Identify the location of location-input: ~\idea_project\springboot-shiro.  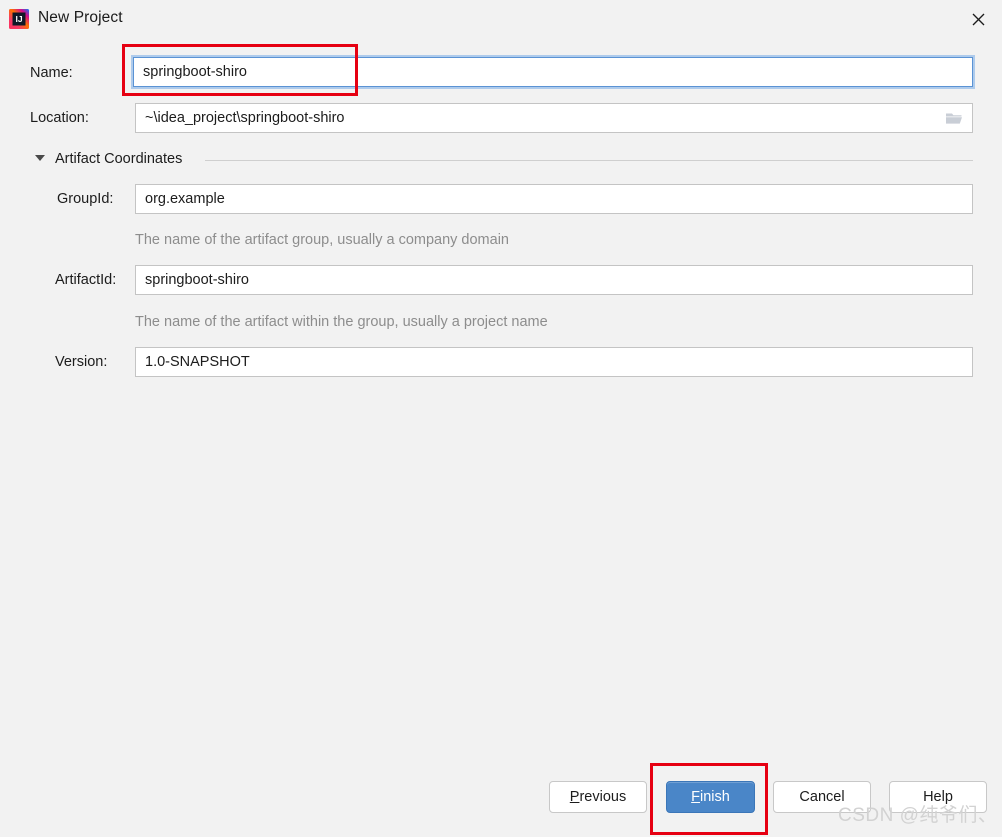
(554, 118).